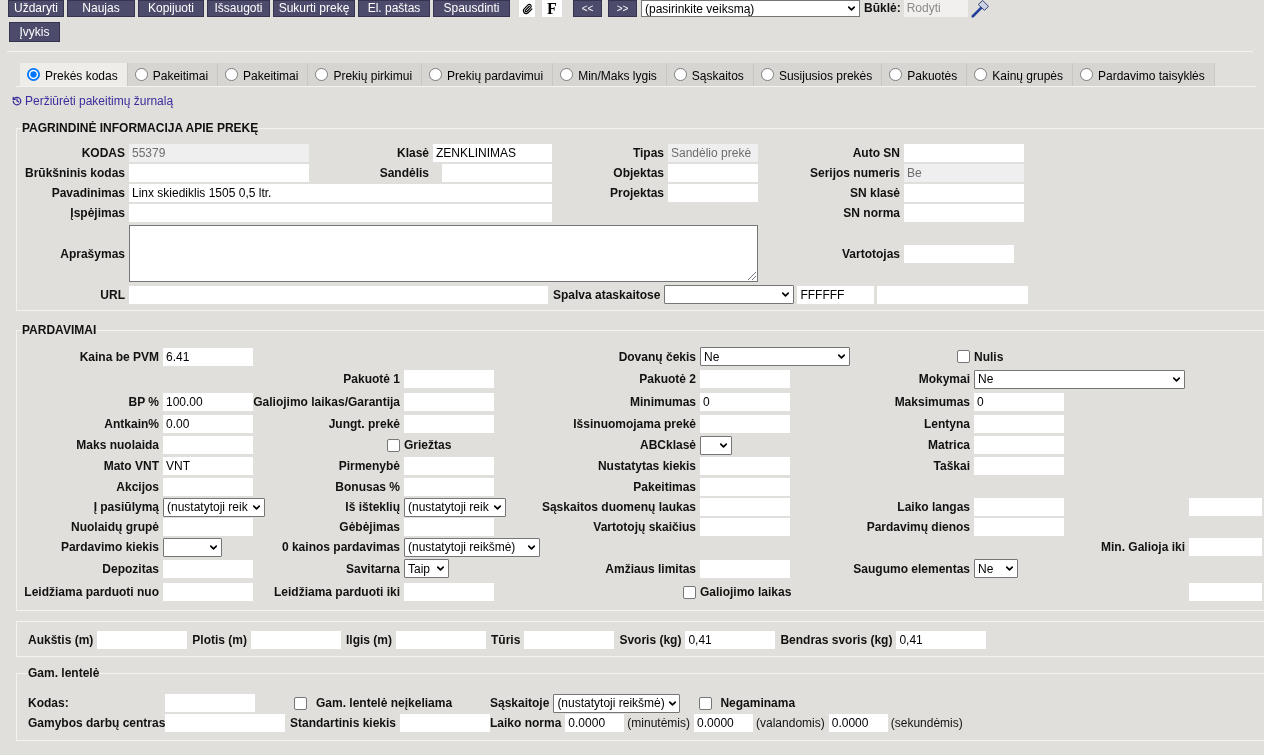  I want to click on hammer-icon, so click(979, 9).